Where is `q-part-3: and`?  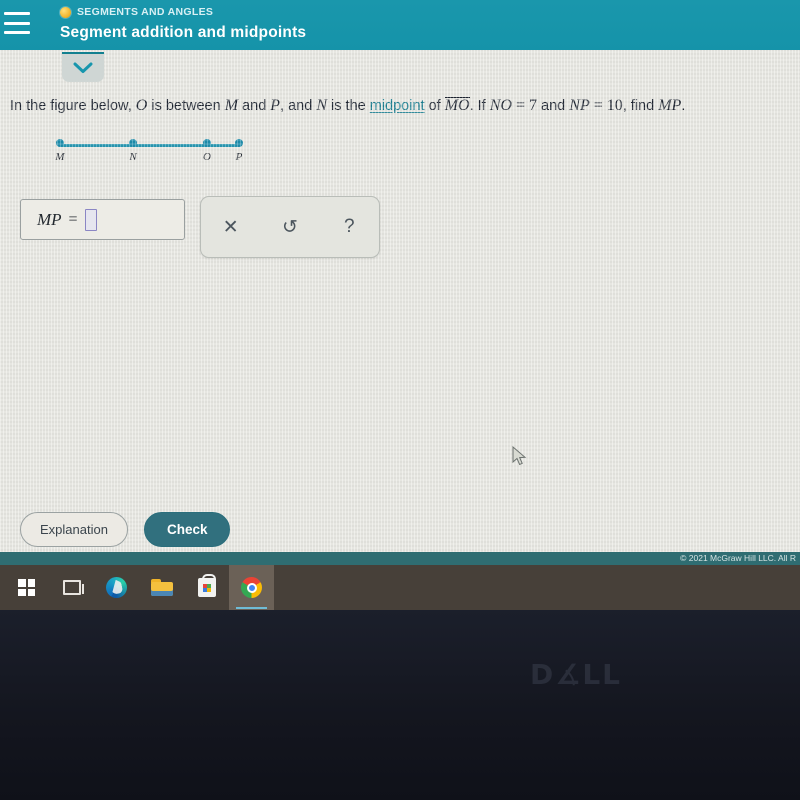 q-part-3: and is located at coordinates (254, 106).